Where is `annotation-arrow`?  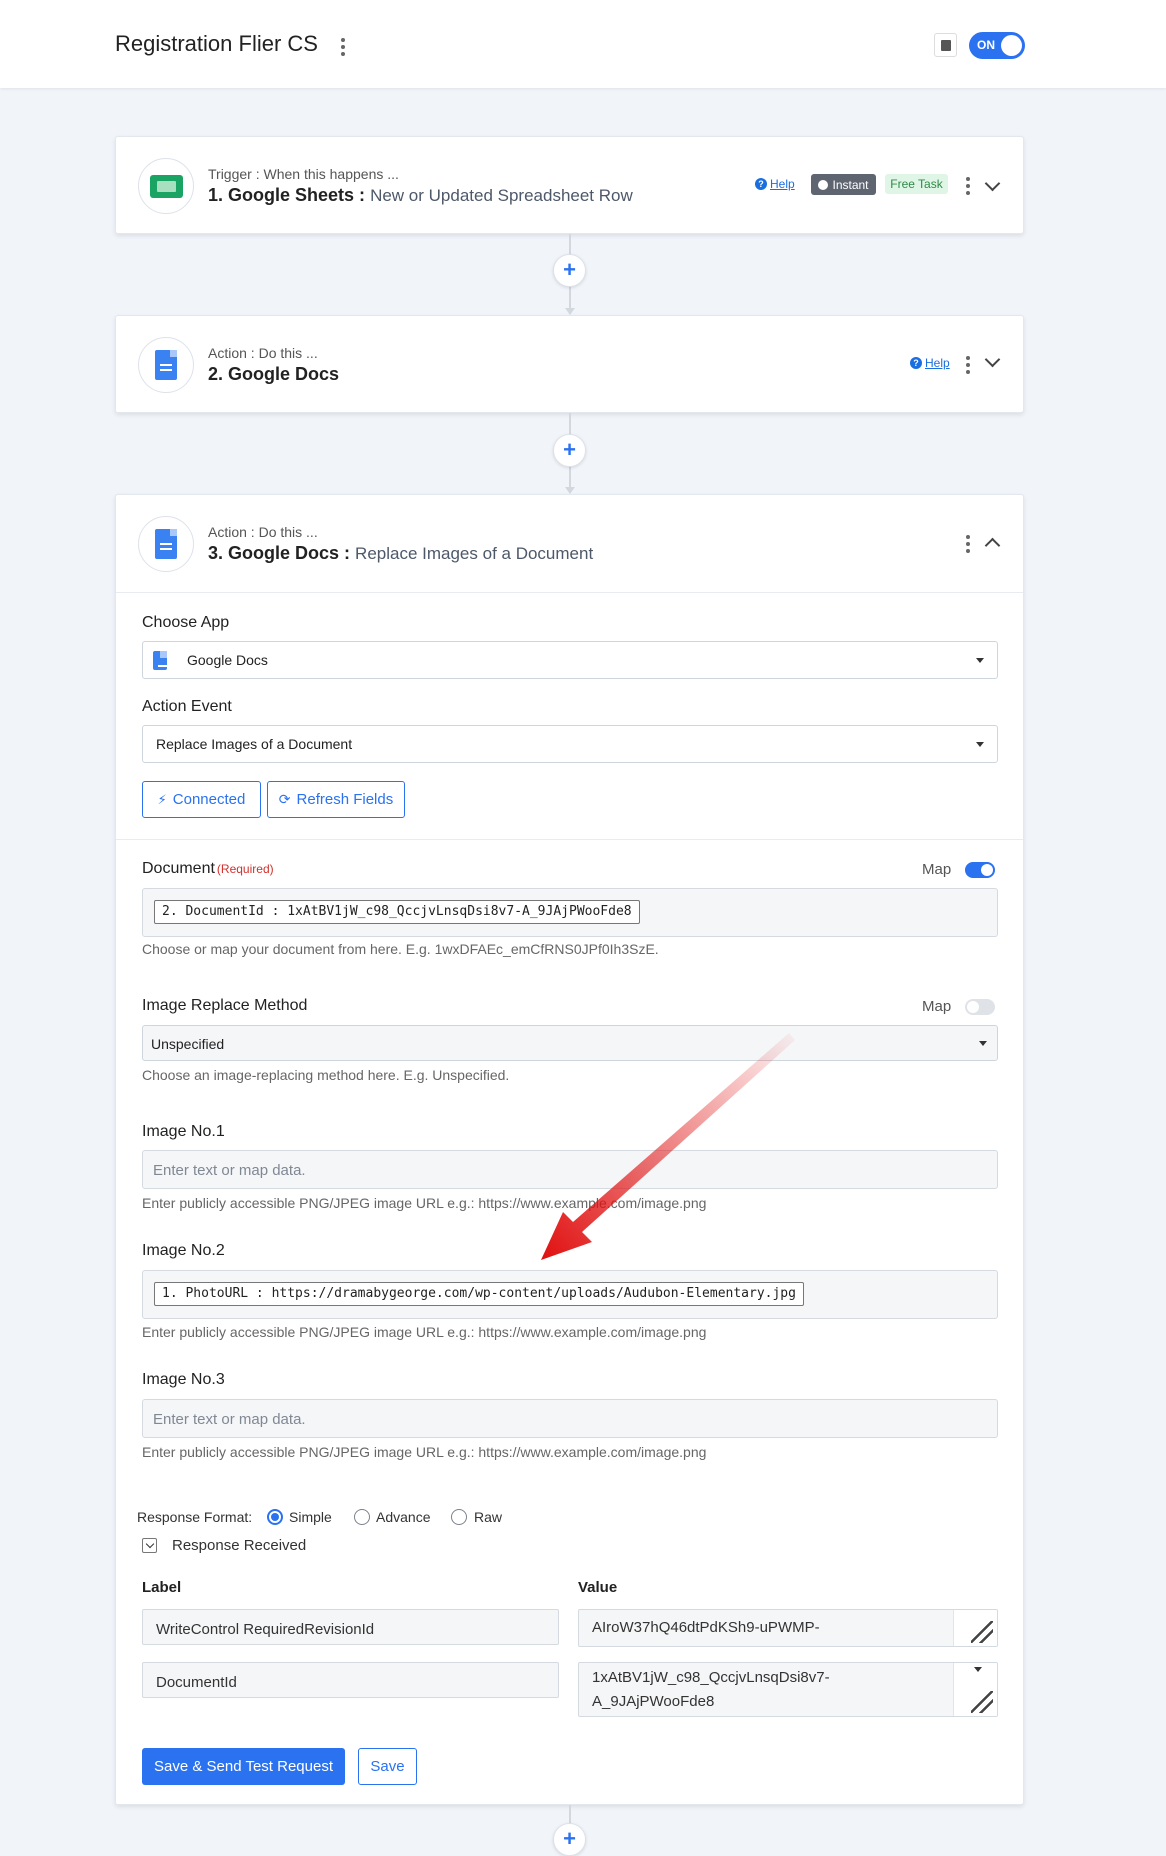
annotation-arrow is located at coordinates (668, 1146).